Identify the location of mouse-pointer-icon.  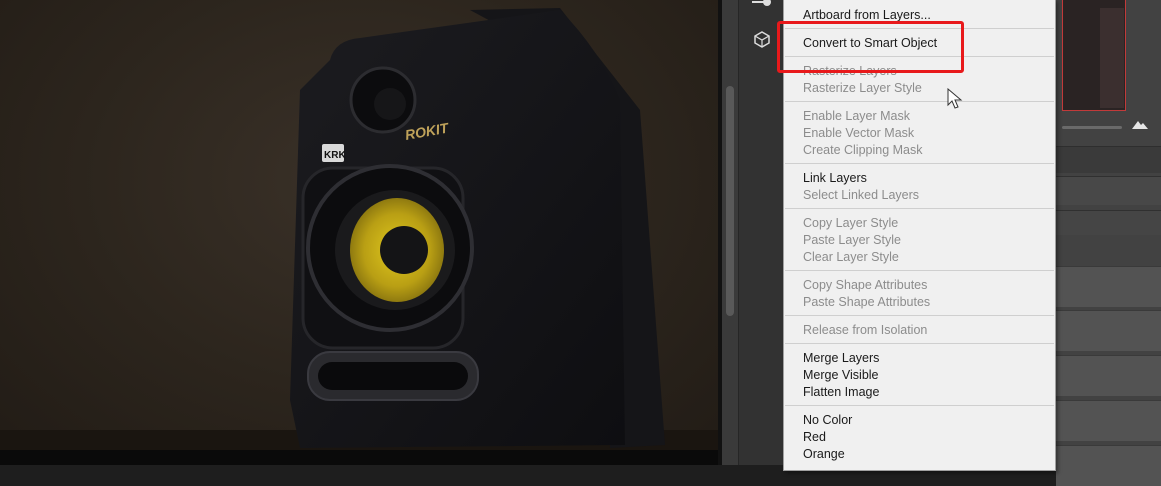
(955, 98).